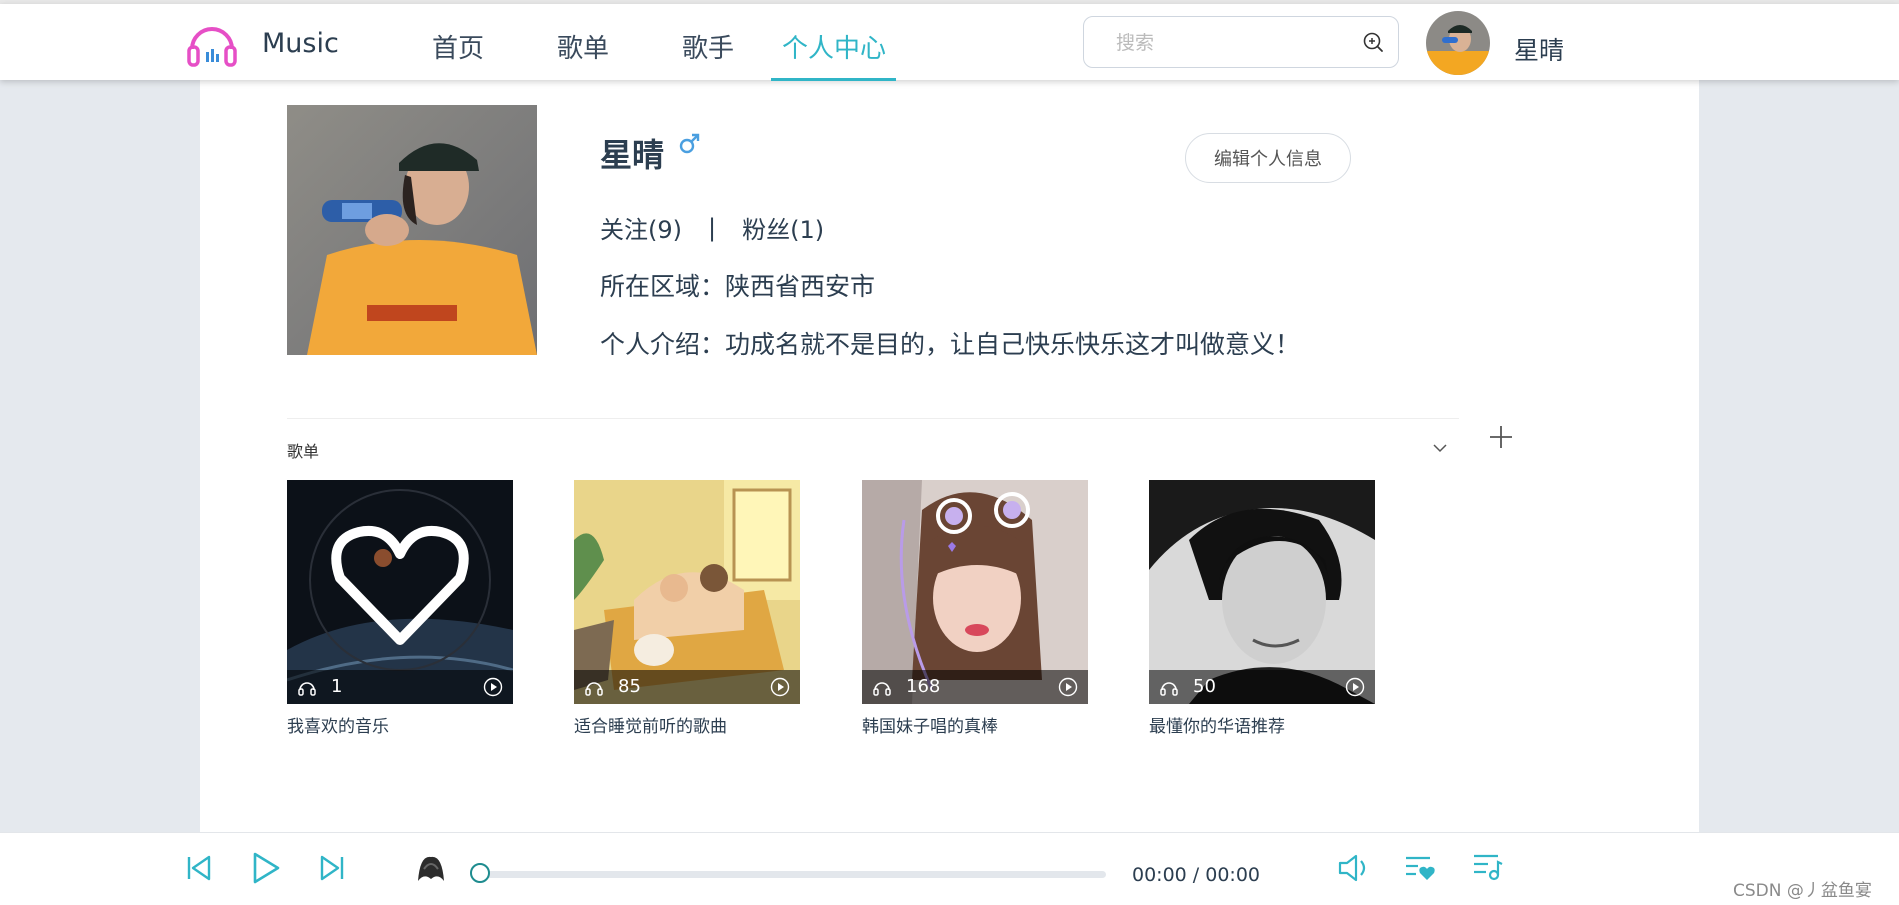 This screenshot has height=905, width=1899. I want to click on play-count: 1, so click(337, 686).